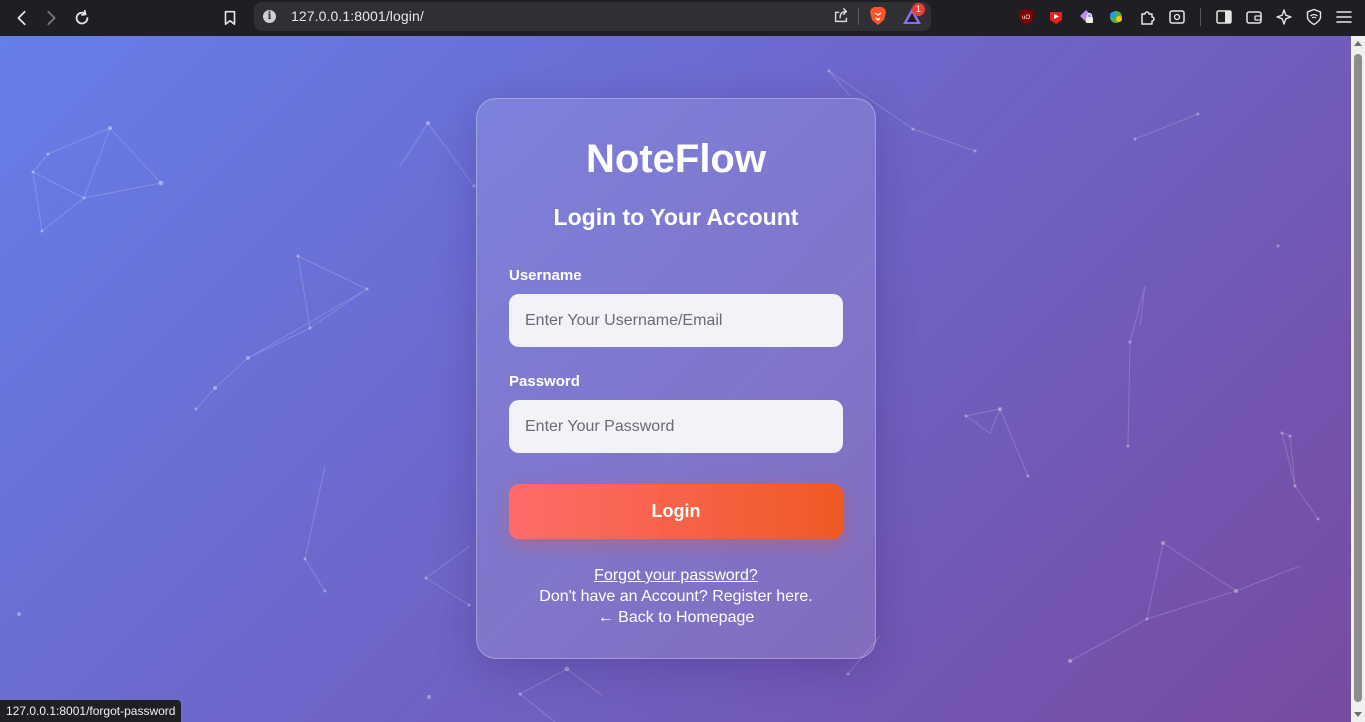  Describe the element at coordinates (1358, 43) in the screenshot. I see `scroll-up-arrow-icon` at that location.